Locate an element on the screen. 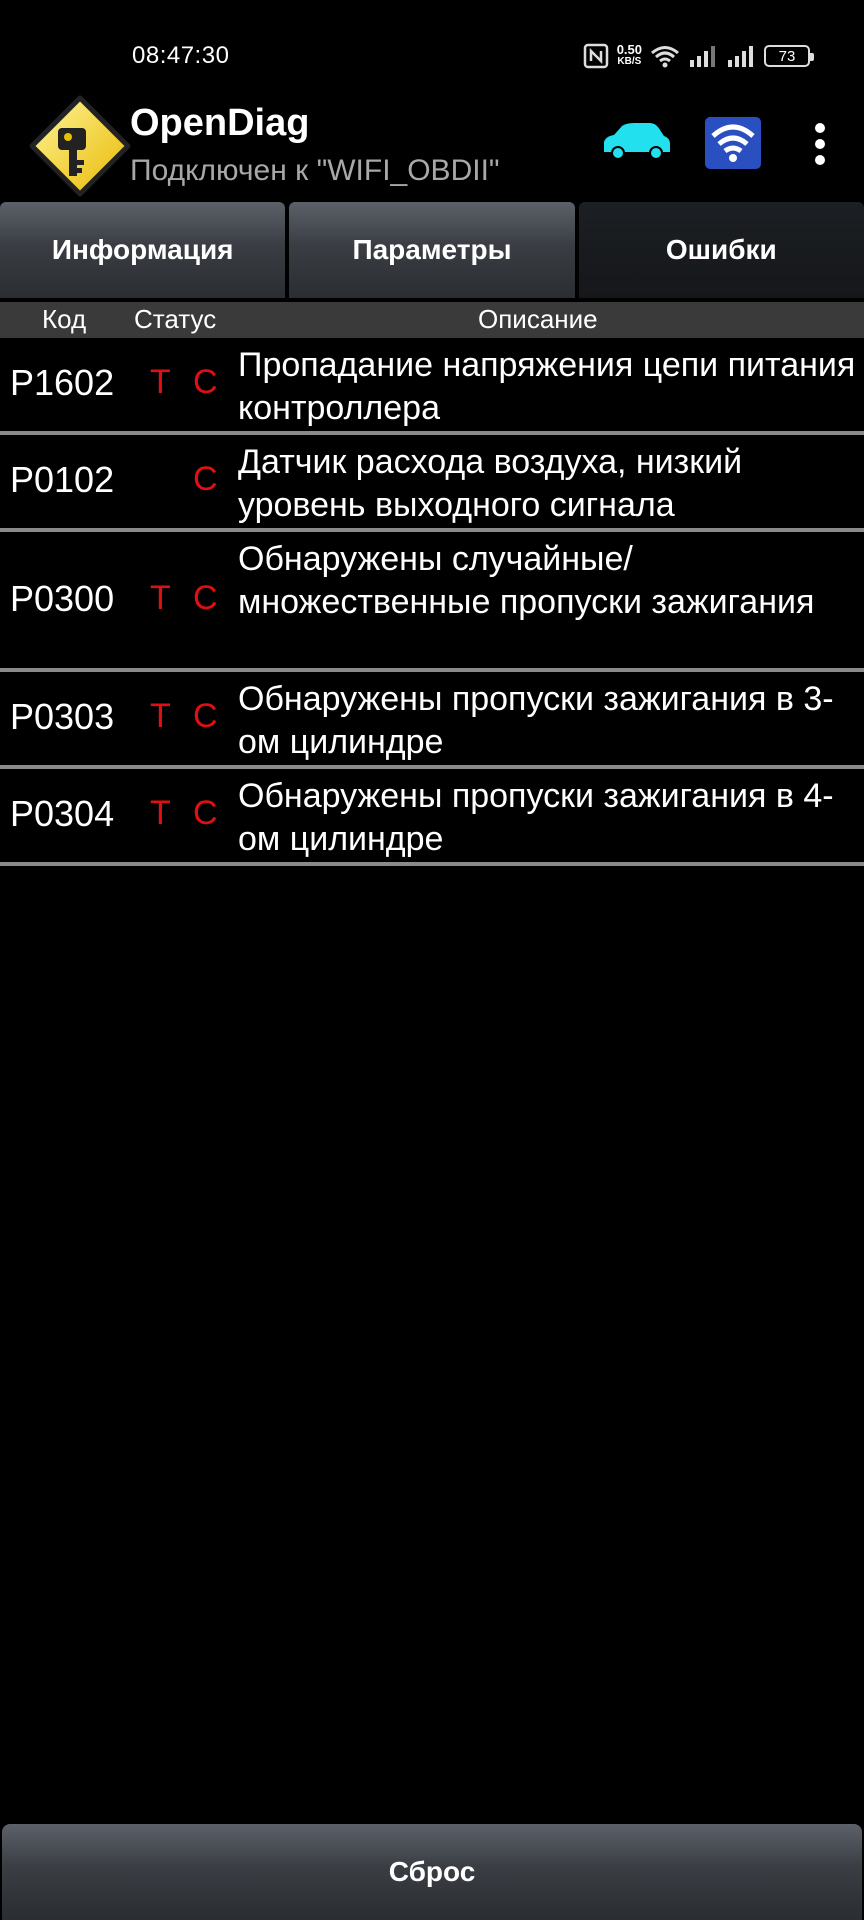 Image resolution: width=864 pixels, height=1920 pixels. tab-errors: Ошибки is located at coordinates (721, 250).